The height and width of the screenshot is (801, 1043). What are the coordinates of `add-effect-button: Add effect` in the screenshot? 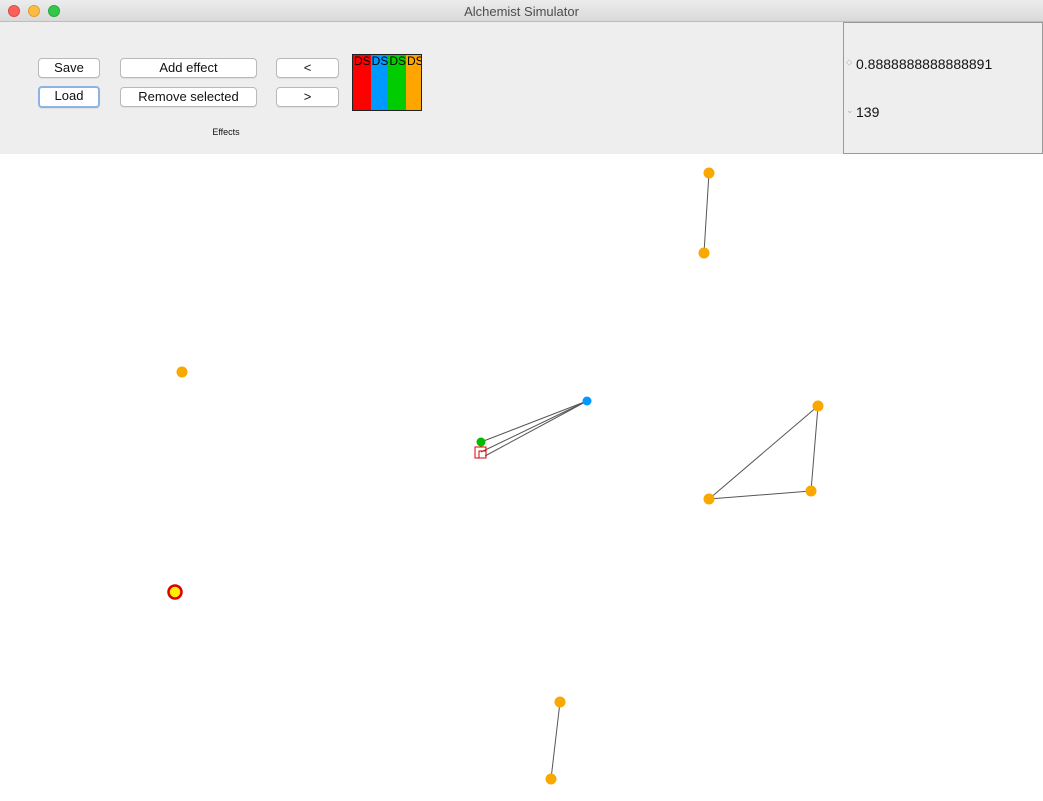 It's located at (188, 68).